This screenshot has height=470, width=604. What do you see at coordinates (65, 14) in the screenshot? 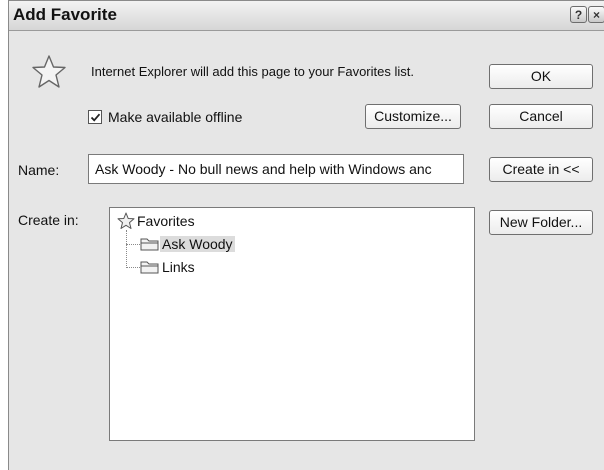
I see `dialog-title: Add Favorite` at bounding box center [65, 14].